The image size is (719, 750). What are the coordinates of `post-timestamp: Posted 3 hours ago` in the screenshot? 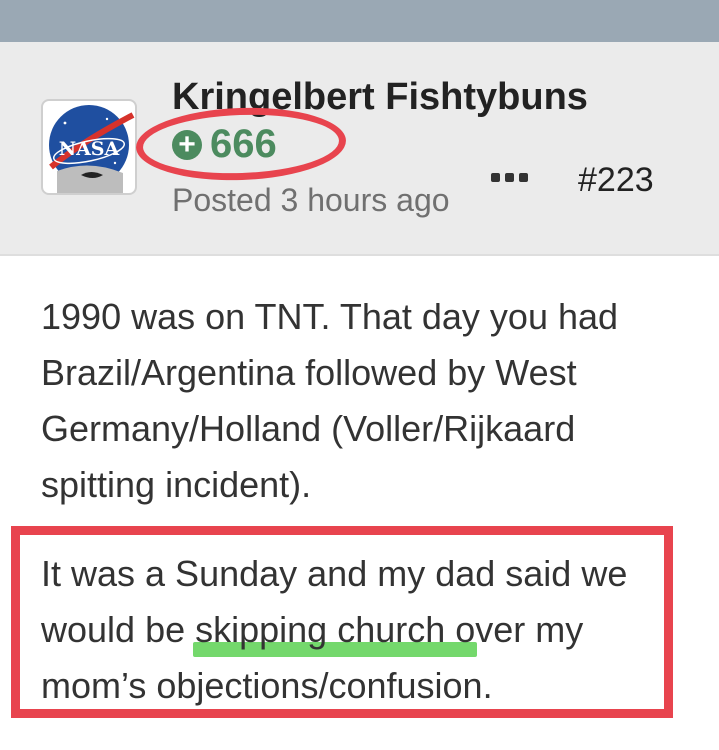 It's located at (311, 200).